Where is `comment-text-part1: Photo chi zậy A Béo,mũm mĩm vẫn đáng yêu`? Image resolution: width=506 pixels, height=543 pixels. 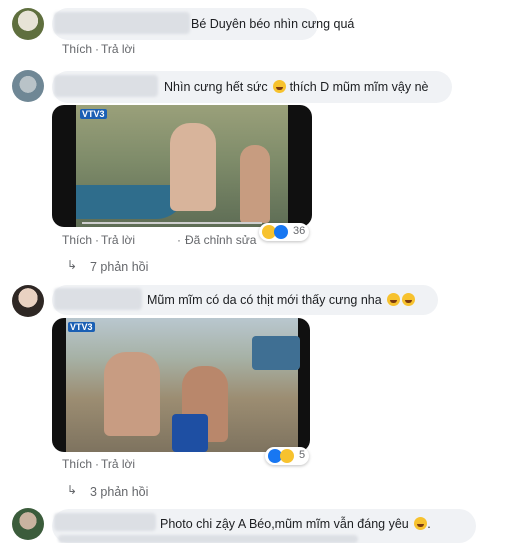 comment-text-part1: Photo chi zậy A Béo,mũm mĩm vẫn đáng yêu is located at coordinates (284, 524).